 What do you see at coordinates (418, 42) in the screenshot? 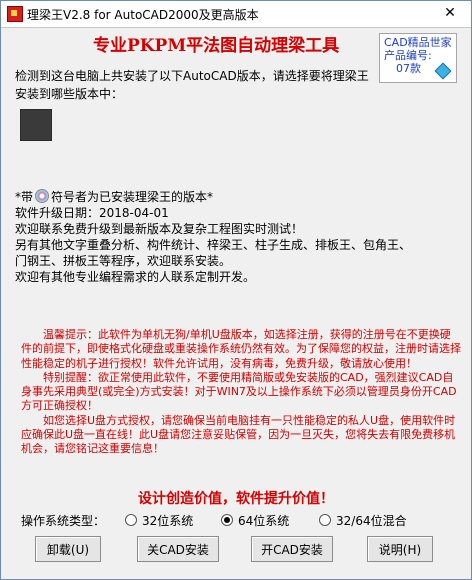
I see `product-brand: CAD精品世家` at bounding box center [418, 42].